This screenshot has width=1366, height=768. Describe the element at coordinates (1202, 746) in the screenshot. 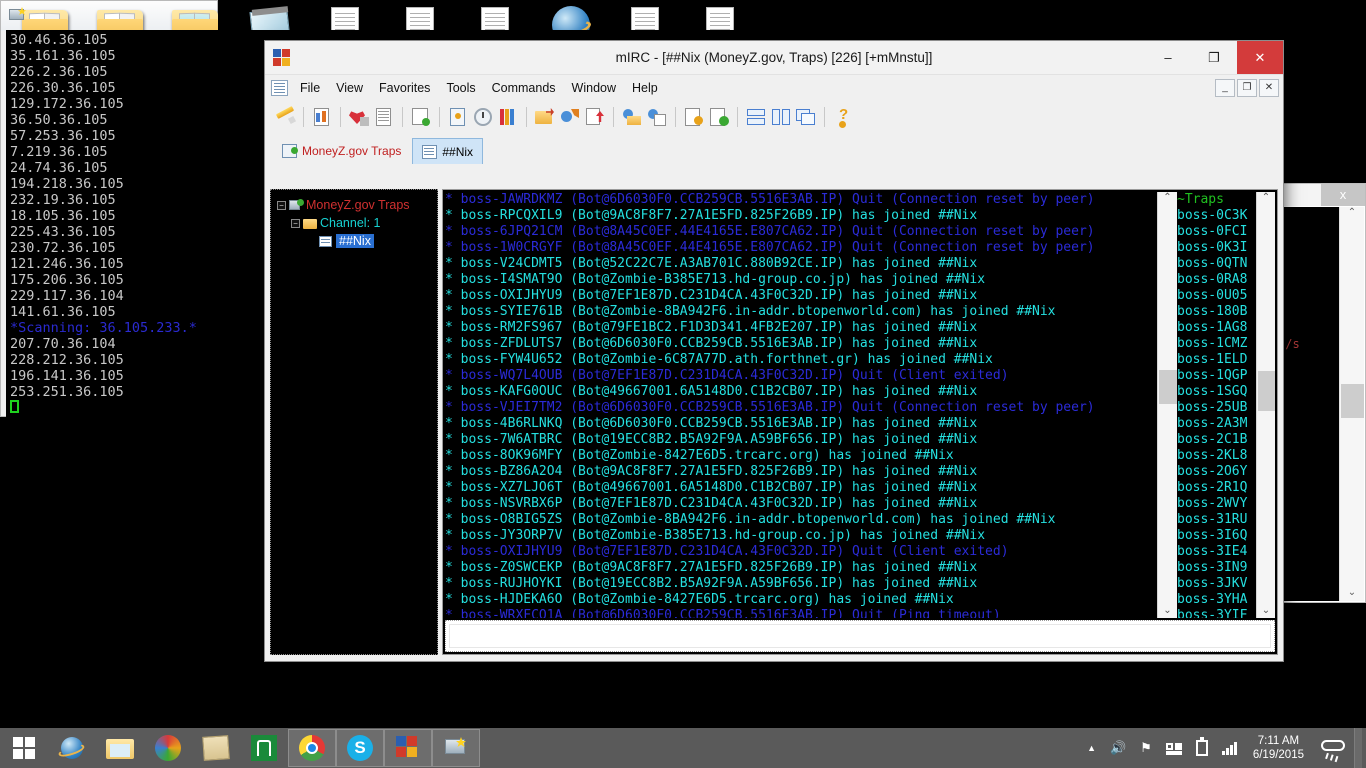

I see `battery-icon` at that location.